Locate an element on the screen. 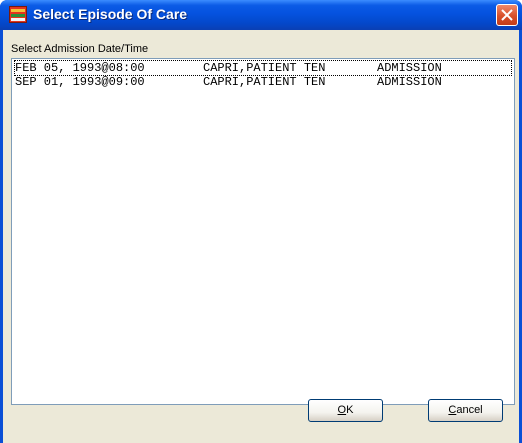 The height and width of the screenshot is (443, 522). cancel-label-rest: ancel is located at coordinates (469, 410).